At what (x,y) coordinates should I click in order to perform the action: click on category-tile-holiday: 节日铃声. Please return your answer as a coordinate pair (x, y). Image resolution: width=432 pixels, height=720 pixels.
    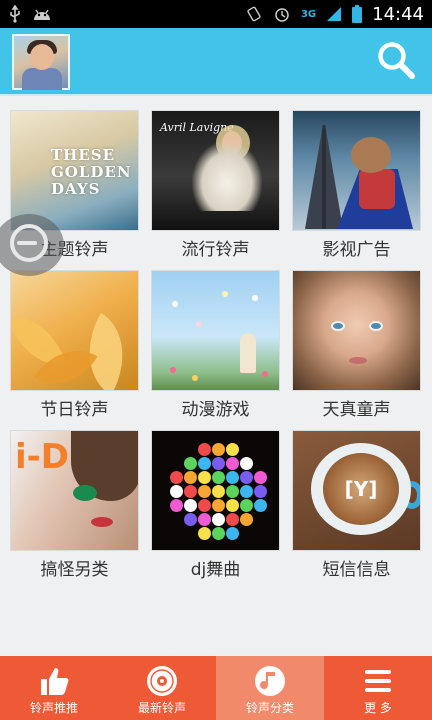
    Looking at the image, I should click on (74, 350).